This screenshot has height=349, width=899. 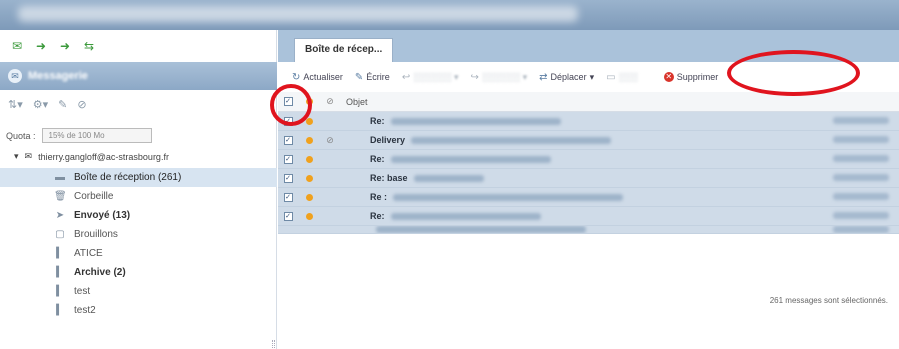 What do you see at coordinates (611, 77) in the screenshot?
I see `print-icon: ▭` at bounding box center [611, 77].